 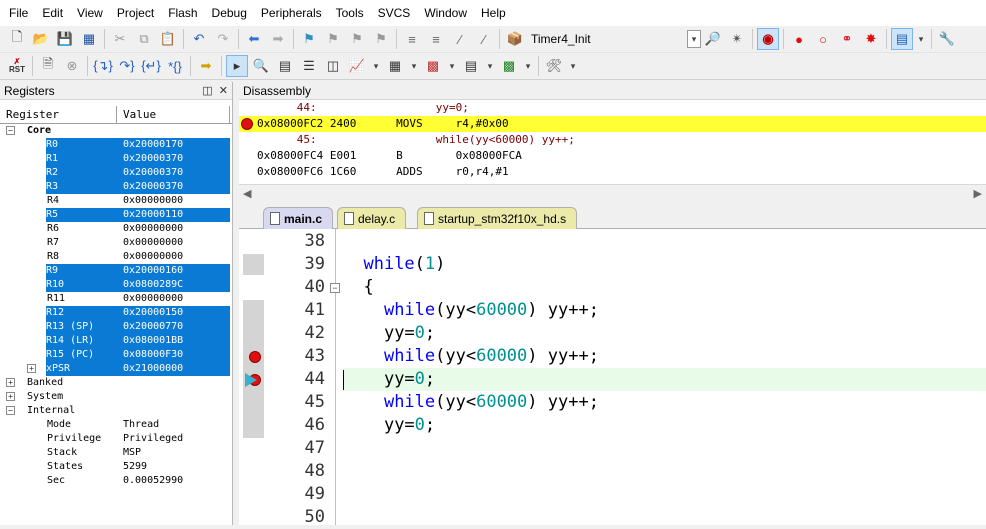 I want to click on menu-debug: Debug, so click(x=229, y=13).